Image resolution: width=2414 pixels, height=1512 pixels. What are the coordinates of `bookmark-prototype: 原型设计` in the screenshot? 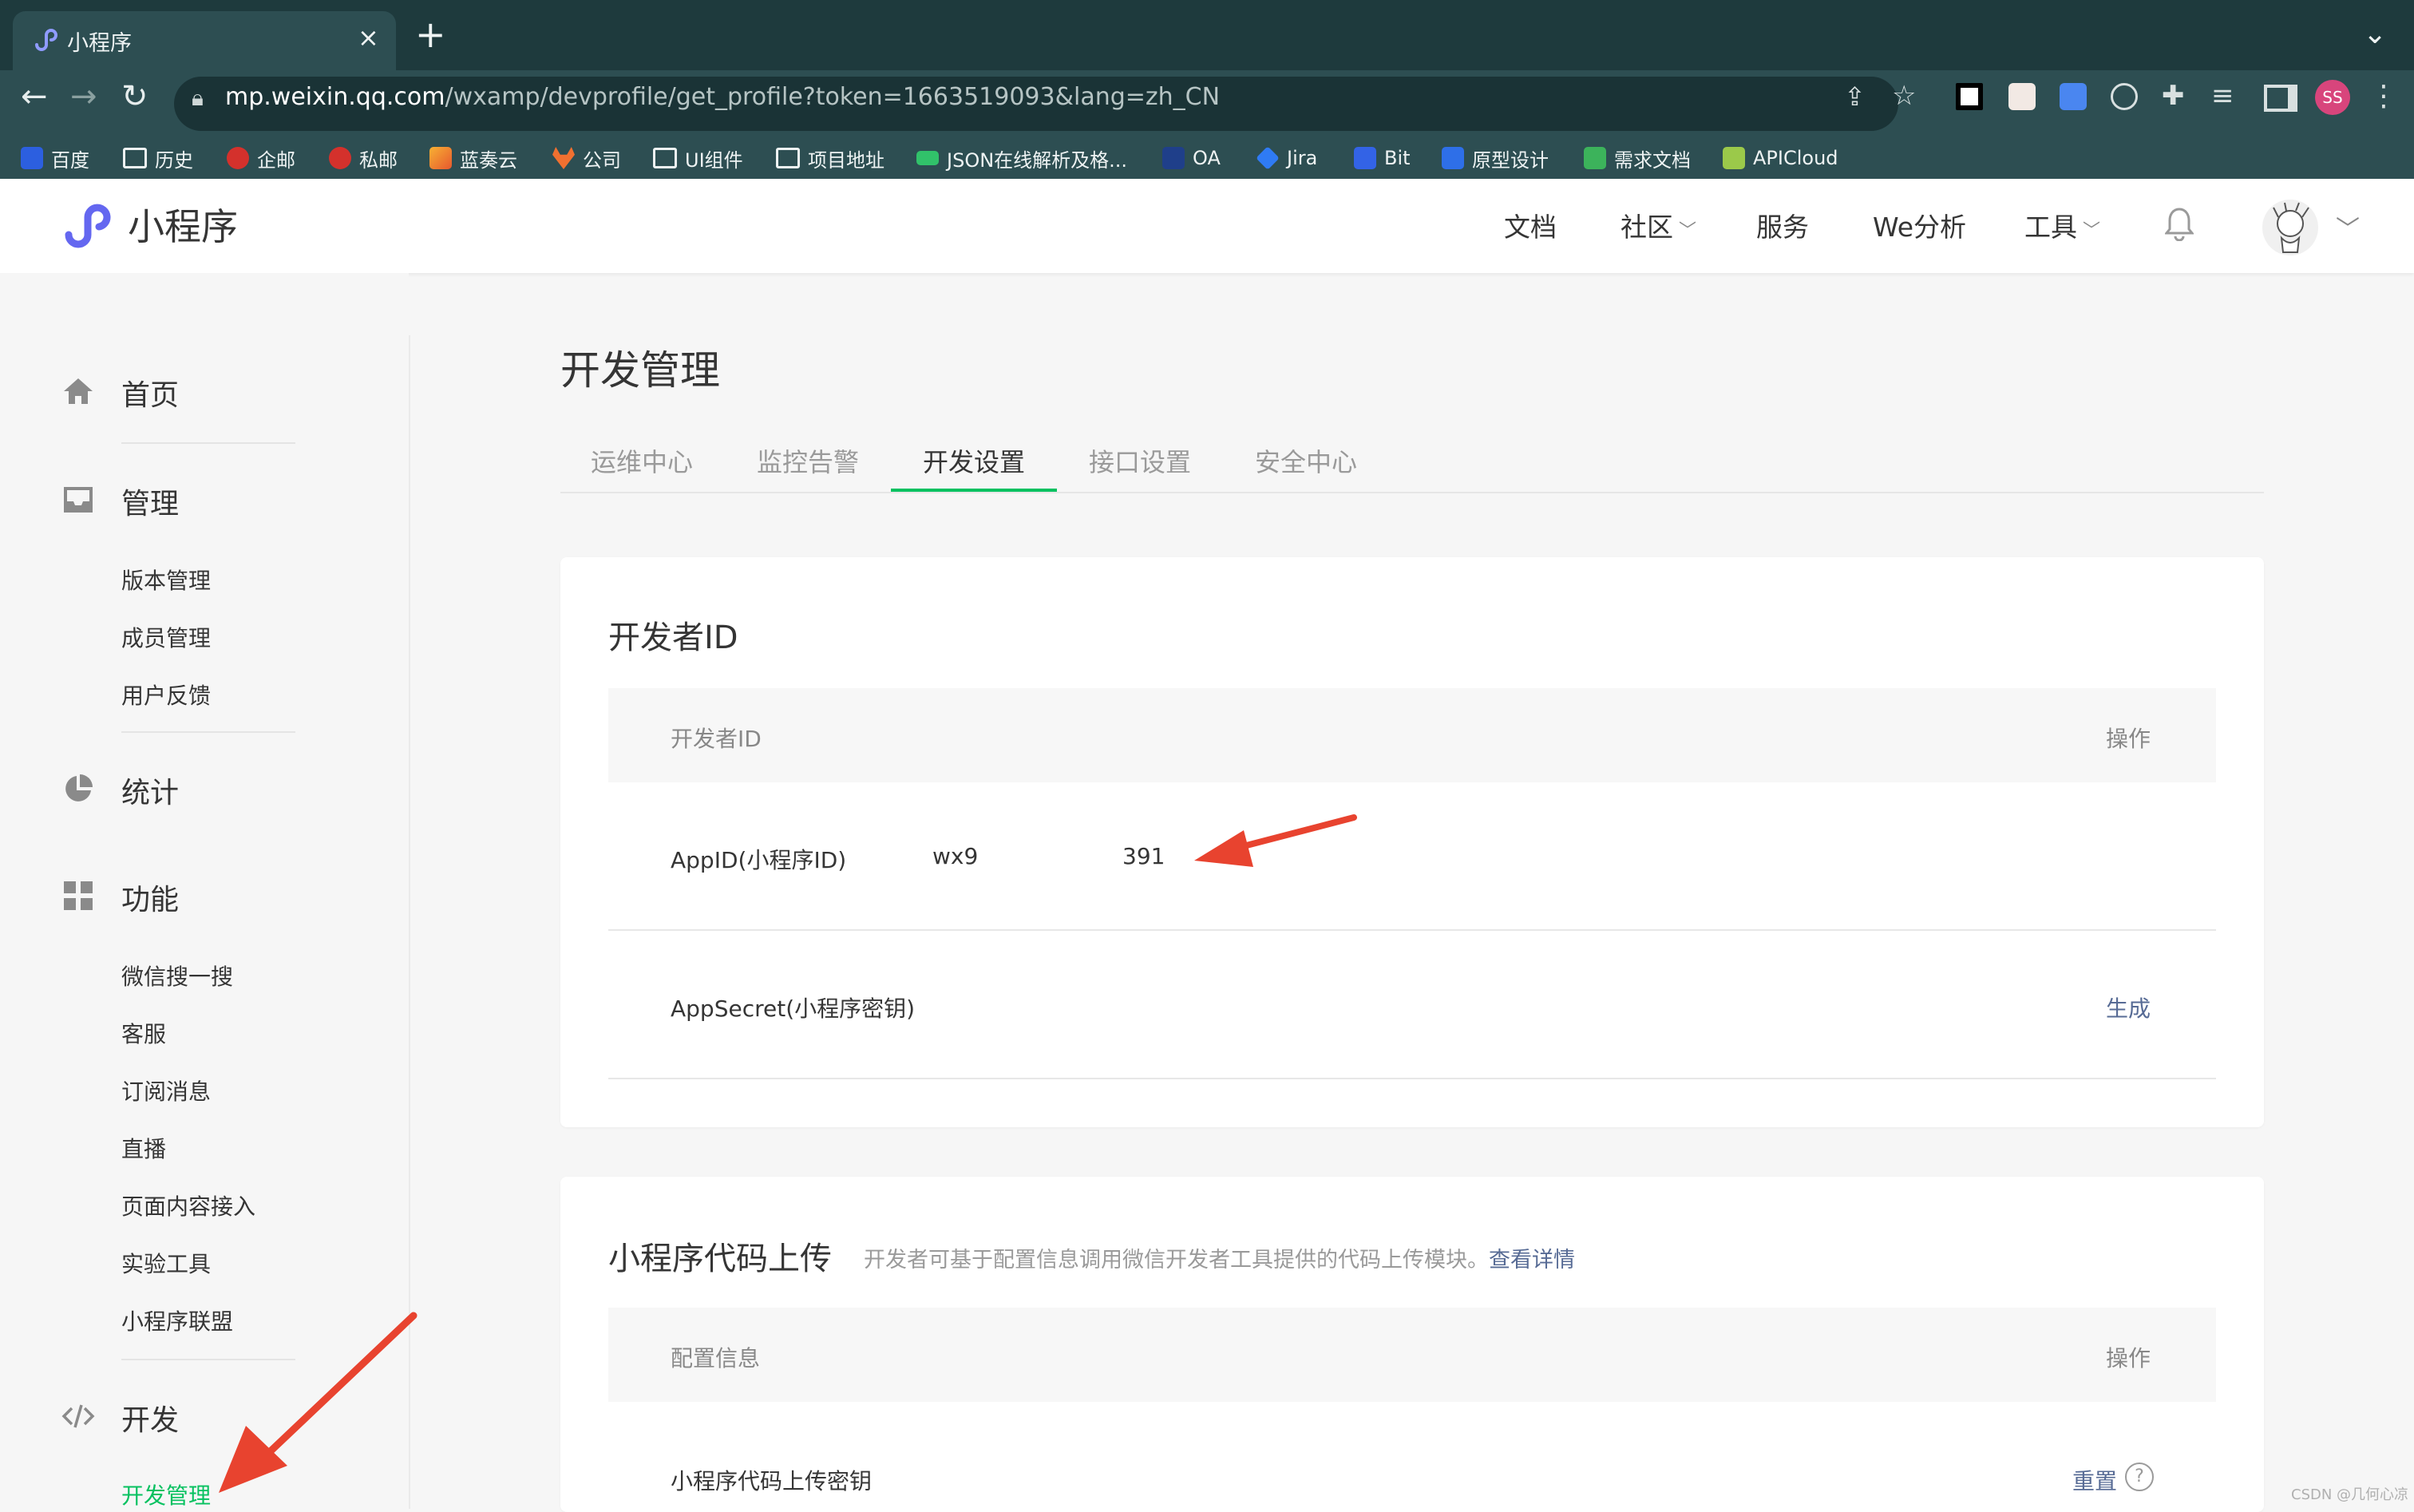 It's located at (1495, 158).